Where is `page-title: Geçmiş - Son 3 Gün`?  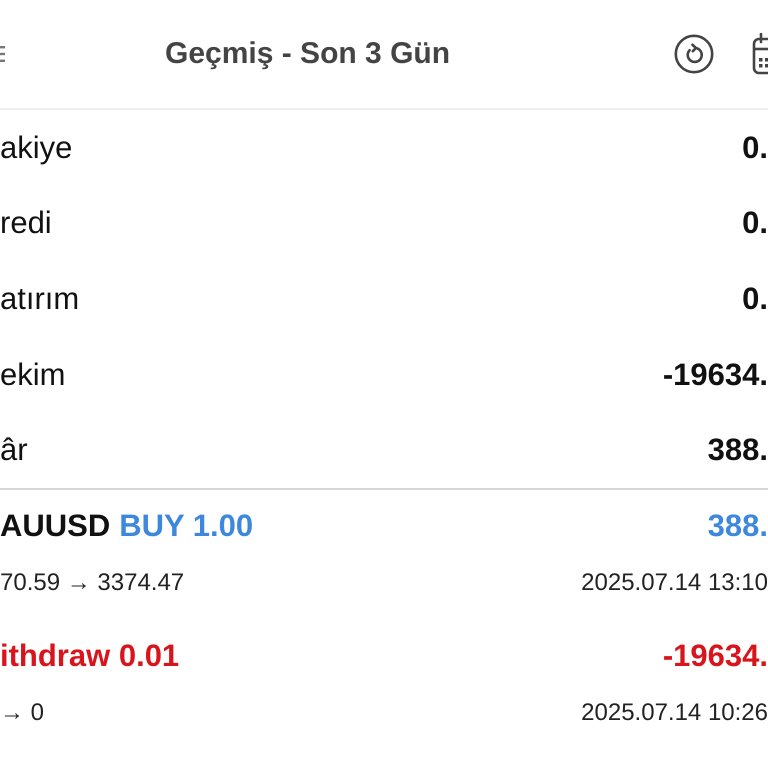 page-title: Geçmiş - Son 3 Gün is located at coordinates (307, 54).